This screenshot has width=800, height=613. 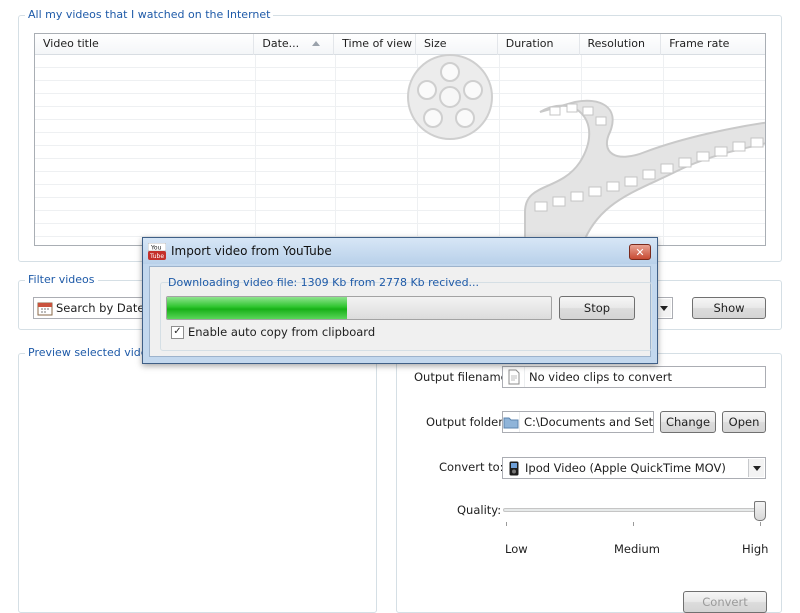 I want to click on film-reel-watermark-icon, so click(x=586, y=149).